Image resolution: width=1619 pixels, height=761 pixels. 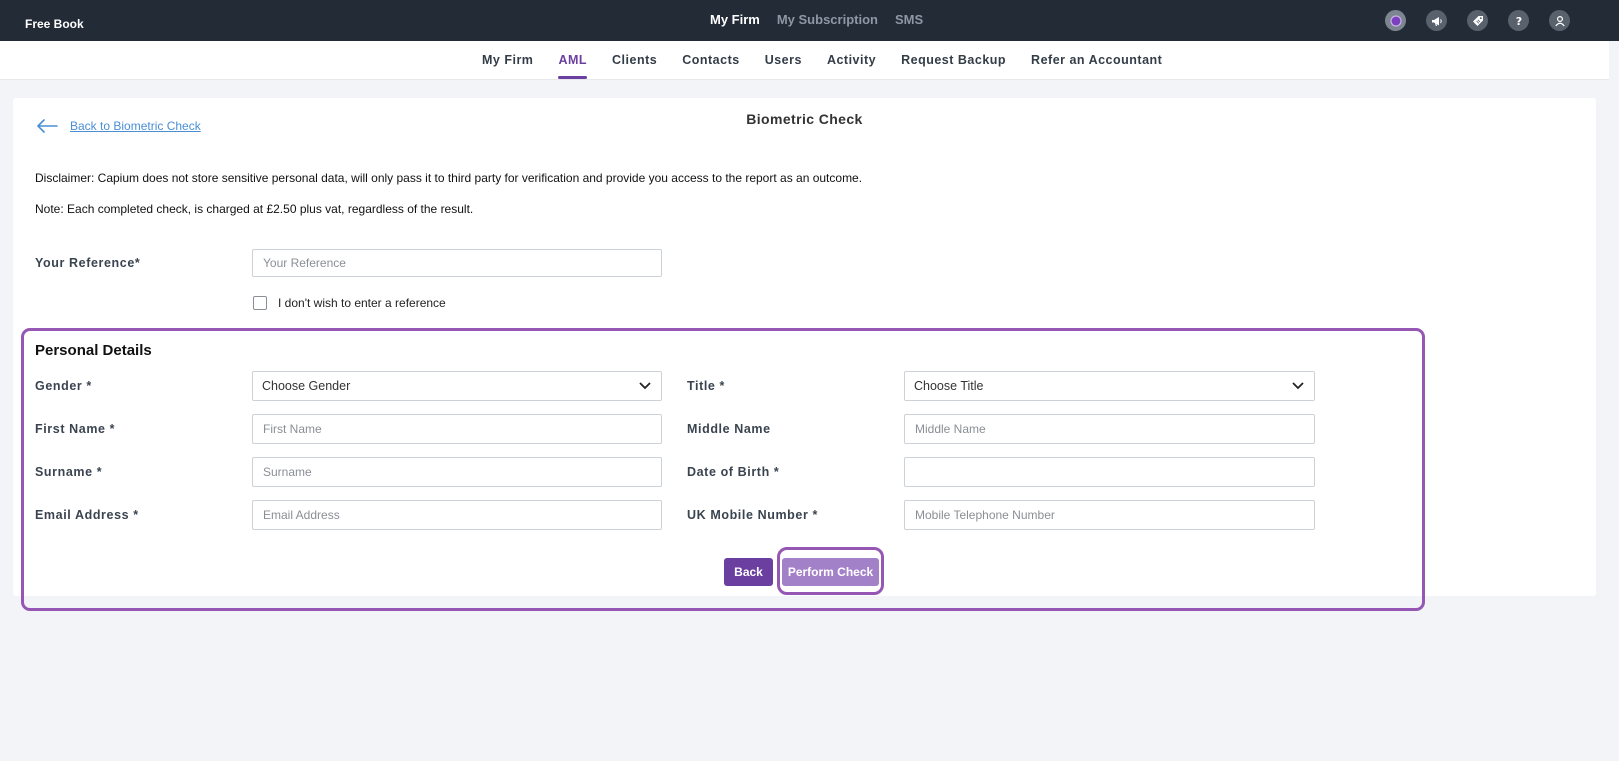 What do you see at coordinates (706, 386) in the screenshot?
I see `title-label: Title *` at bounding box center [706, 386].